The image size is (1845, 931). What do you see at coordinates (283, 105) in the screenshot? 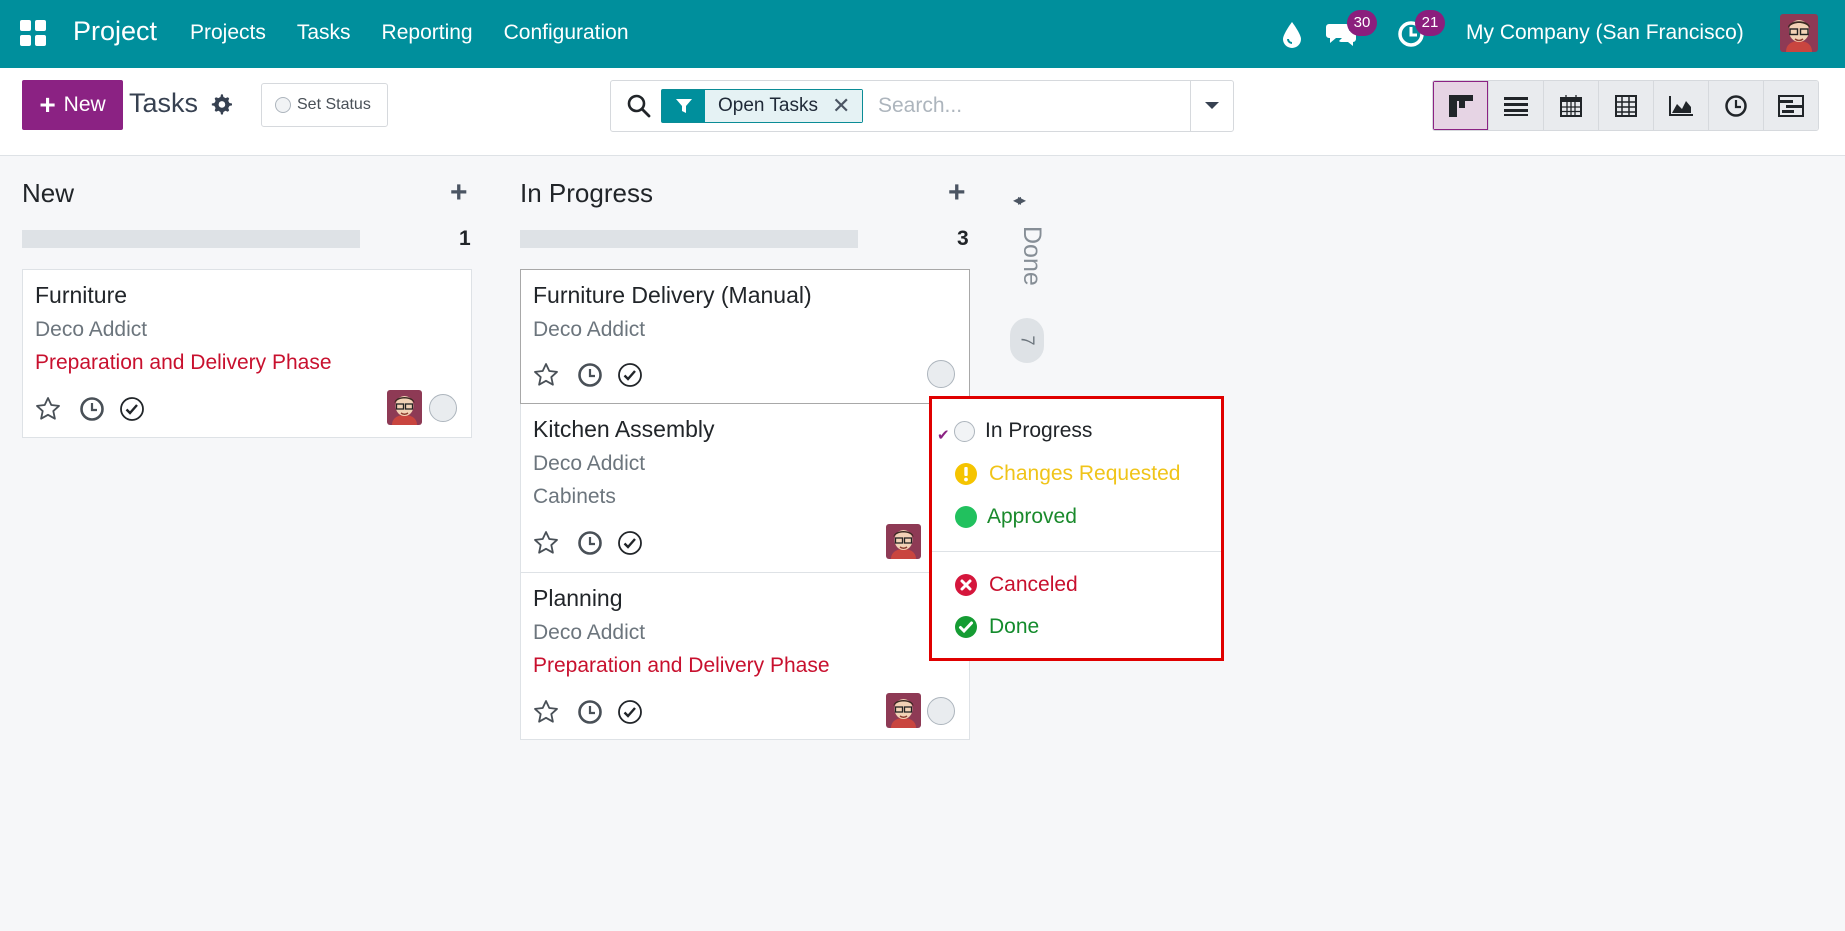
I see `status-radio-icon` at bounding box center [283, 105].